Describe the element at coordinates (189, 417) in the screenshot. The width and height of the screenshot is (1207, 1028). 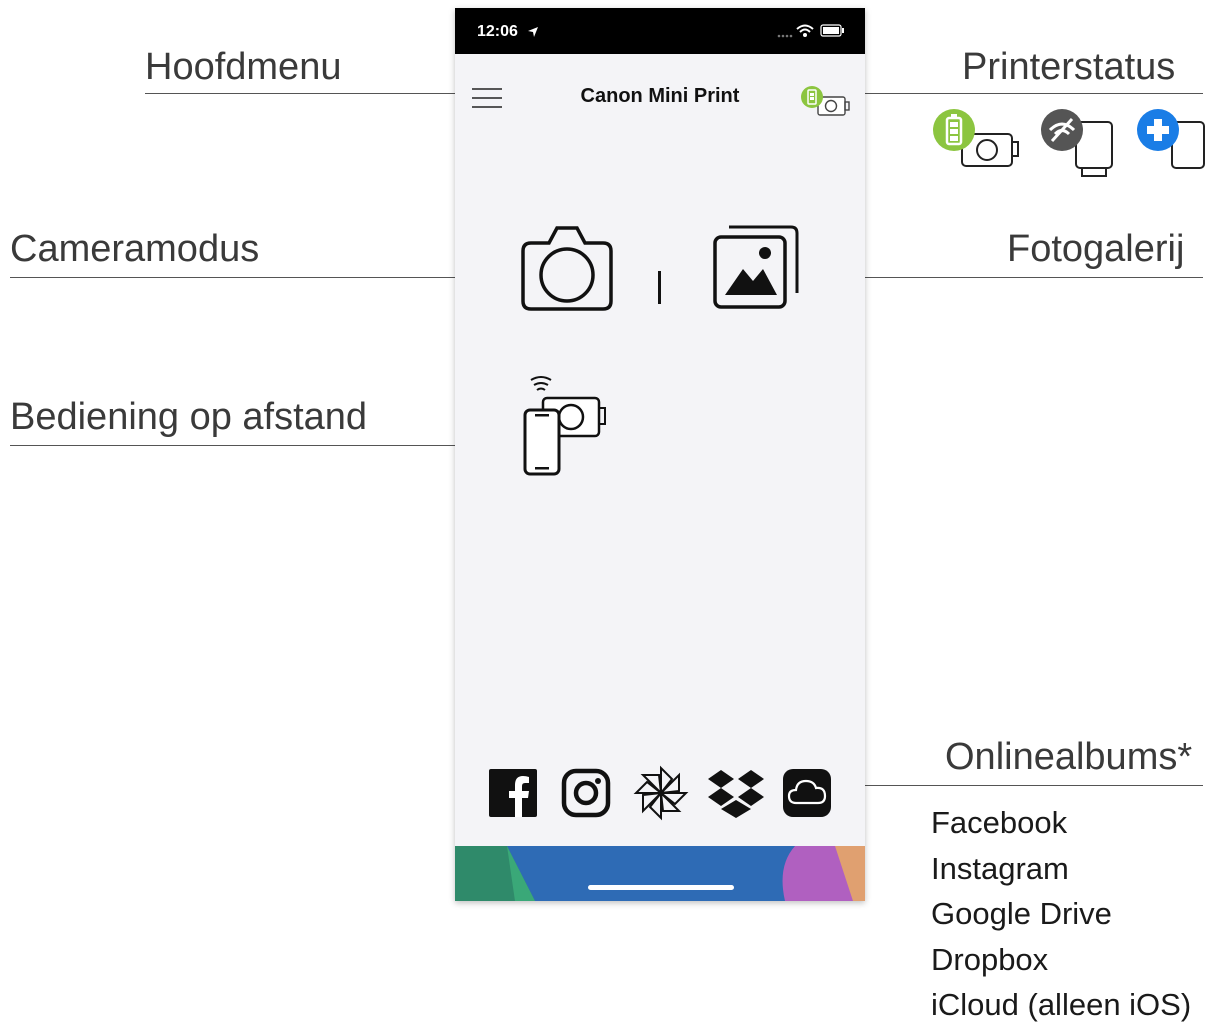
I see `callout-remote-control: Bediening op afstand` at that location.